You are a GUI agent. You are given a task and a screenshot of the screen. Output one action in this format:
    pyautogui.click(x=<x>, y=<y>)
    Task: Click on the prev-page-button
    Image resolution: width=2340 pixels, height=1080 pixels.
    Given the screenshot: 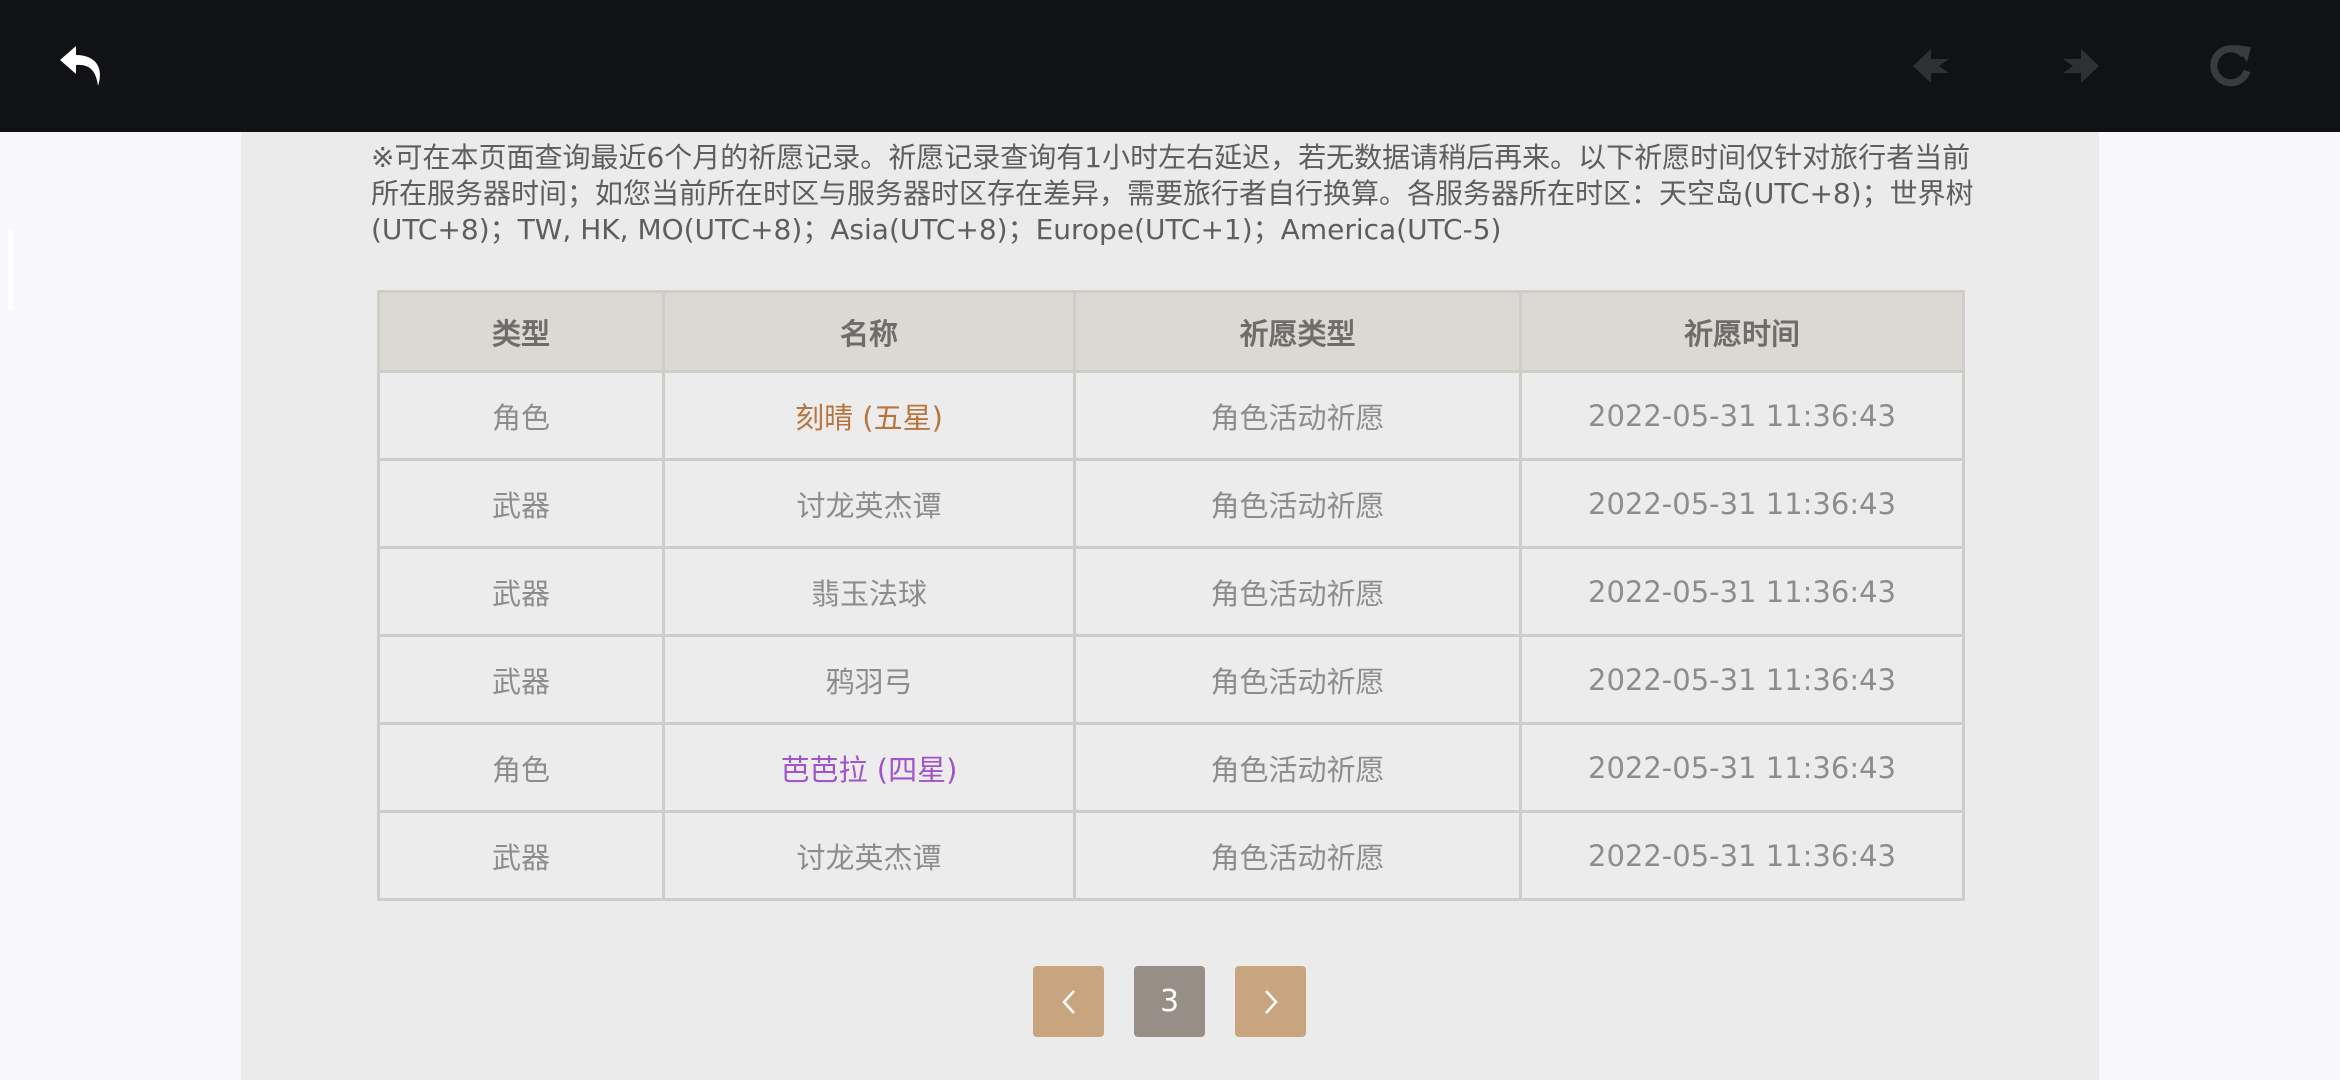 What is the action you would take?
    pyautogui.click(x=1068, y=1001)
    